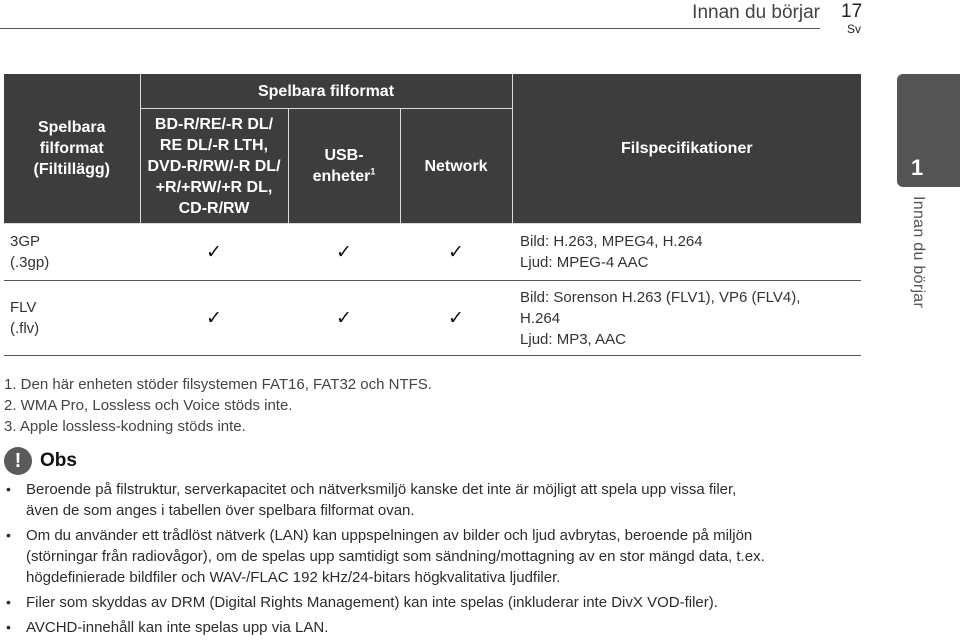 Image resolution: width=960 pixels, height=642 pixels. What do you see at coordinates (854, 29) in the screenshot?
I see `language-code: Sv` at bounding box center [854, 29].